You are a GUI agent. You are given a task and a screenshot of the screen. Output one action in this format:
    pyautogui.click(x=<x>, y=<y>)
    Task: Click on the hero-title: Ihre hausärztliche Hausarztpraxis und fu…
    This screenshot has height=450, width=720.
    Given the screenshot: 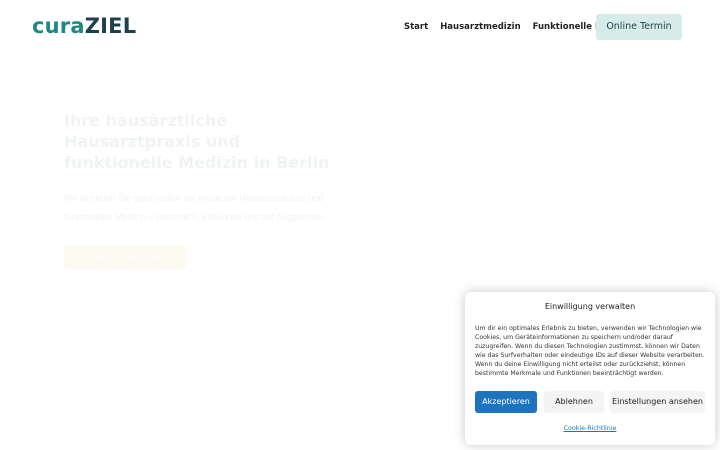 What is the action you would take?
    pyautogui.click(x=197, y=141)
    